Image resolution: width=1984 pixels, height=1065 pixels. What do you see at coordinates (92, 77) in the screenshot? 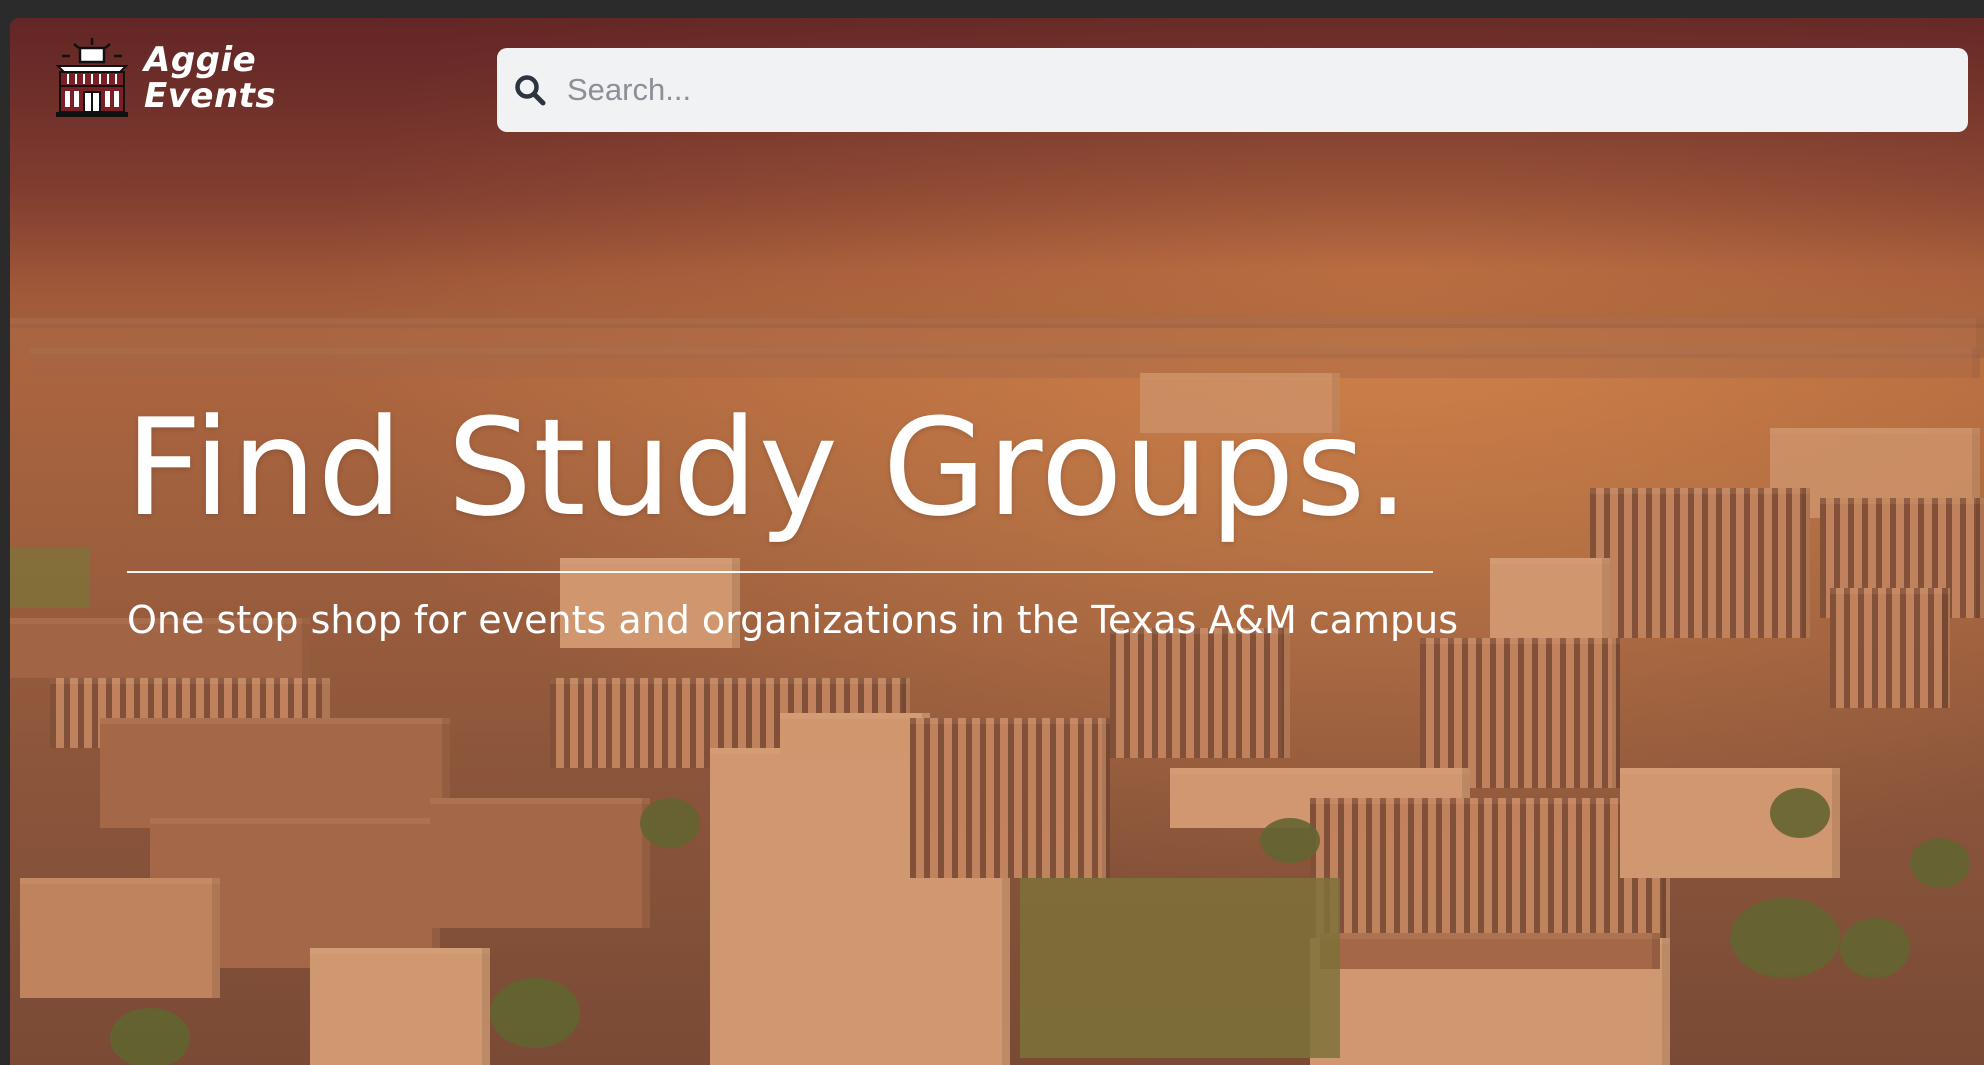
I see `academic-building-icon` at bounding box center [92, 77].